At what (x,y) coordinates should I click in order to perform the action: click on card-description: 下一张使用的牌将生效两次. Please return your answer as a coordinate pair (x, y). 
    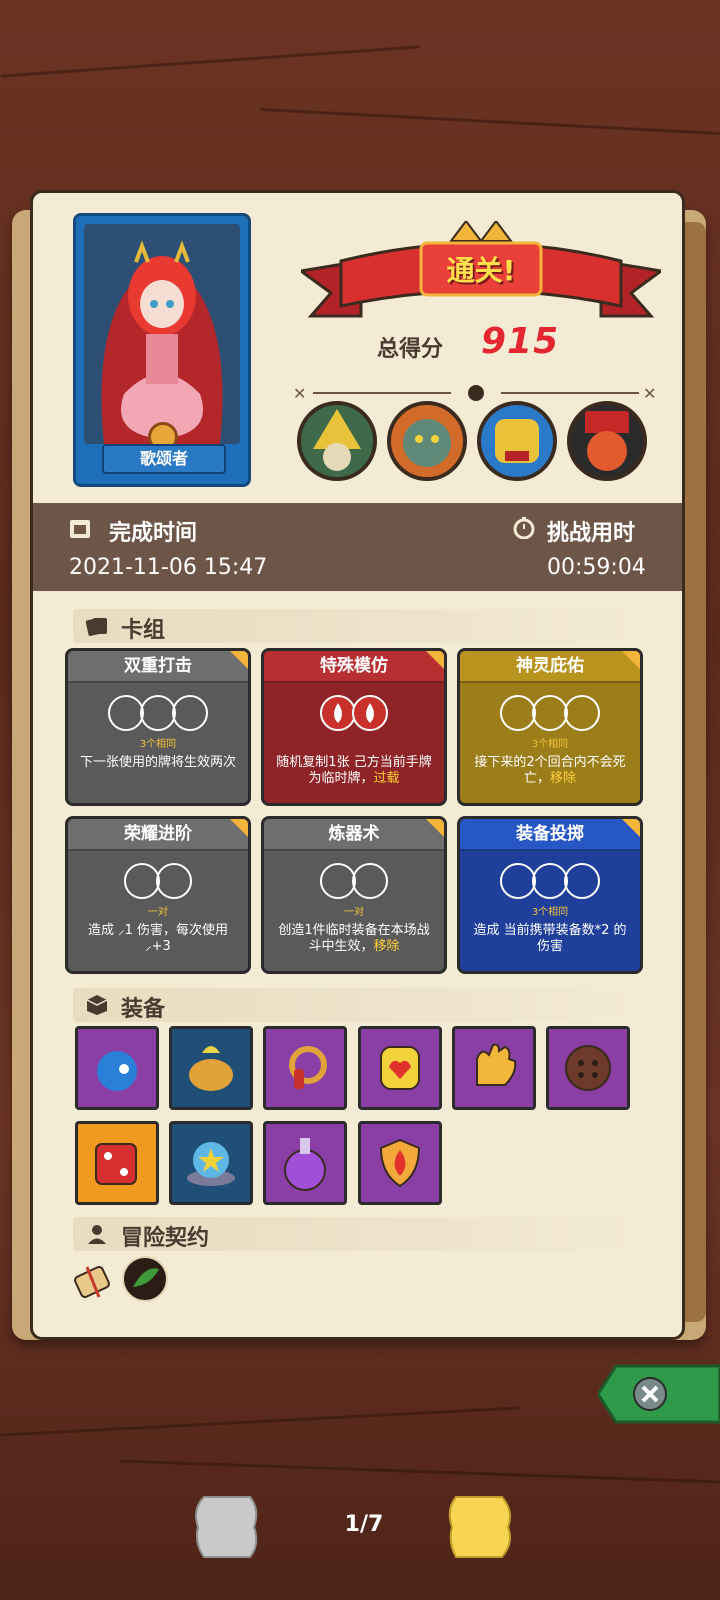
    Looking at the image, I should click on (158, 763).